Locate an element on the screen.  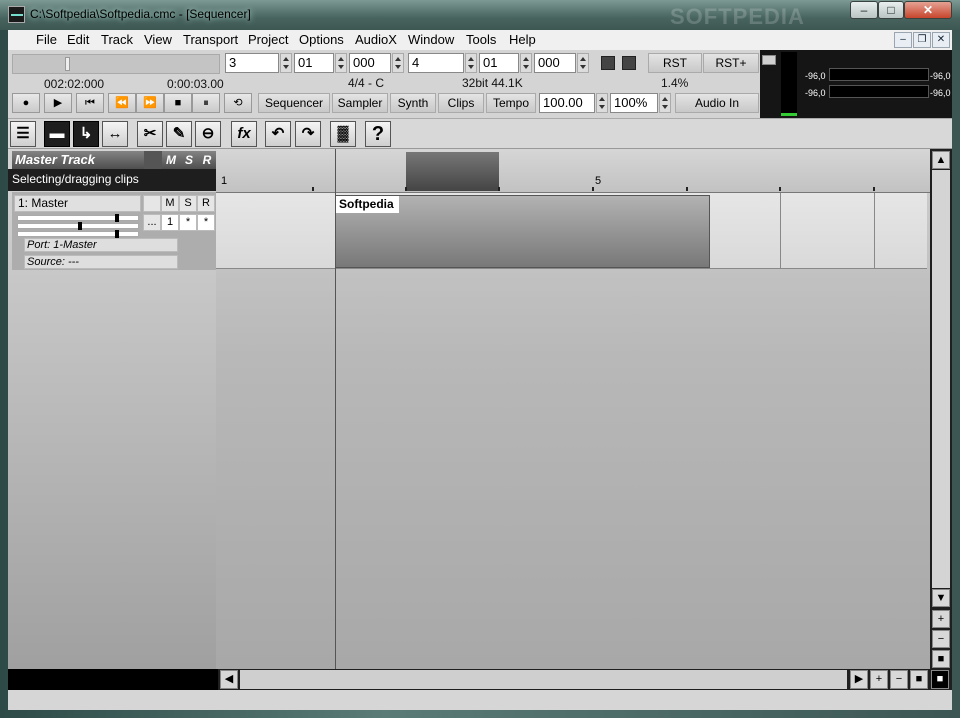
zoom-field: 100% is located at coordinates (634, 103).